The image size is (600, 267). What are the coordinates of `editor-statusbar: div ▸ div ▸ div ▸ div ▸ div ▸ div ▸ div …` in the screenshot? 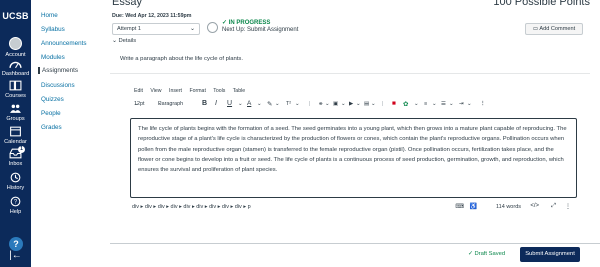 It's located at (353, 208).